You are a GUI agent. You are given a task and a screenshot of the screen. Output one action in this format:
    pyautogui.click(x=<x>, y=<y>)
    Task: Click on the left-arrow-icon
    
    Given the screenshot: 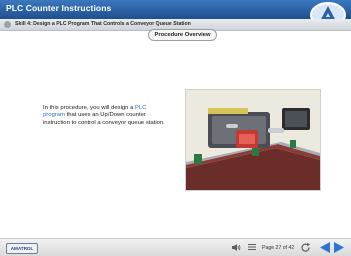 What is the action you would take?
    pyautogui.click(x=325, y=247)
    